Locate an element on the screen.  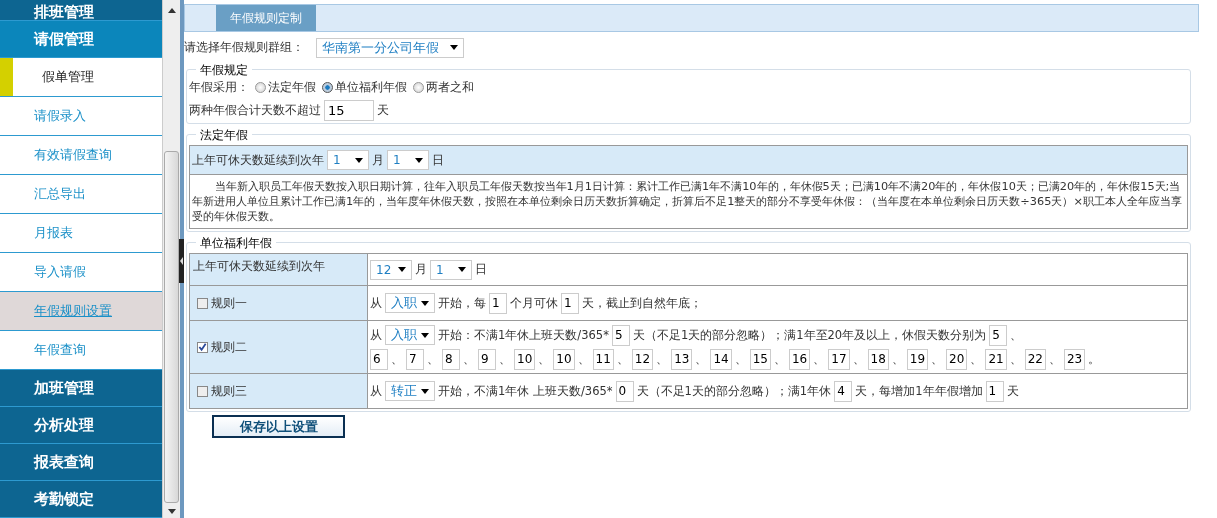
month-select: 12 is located at coordinates (391, 269).